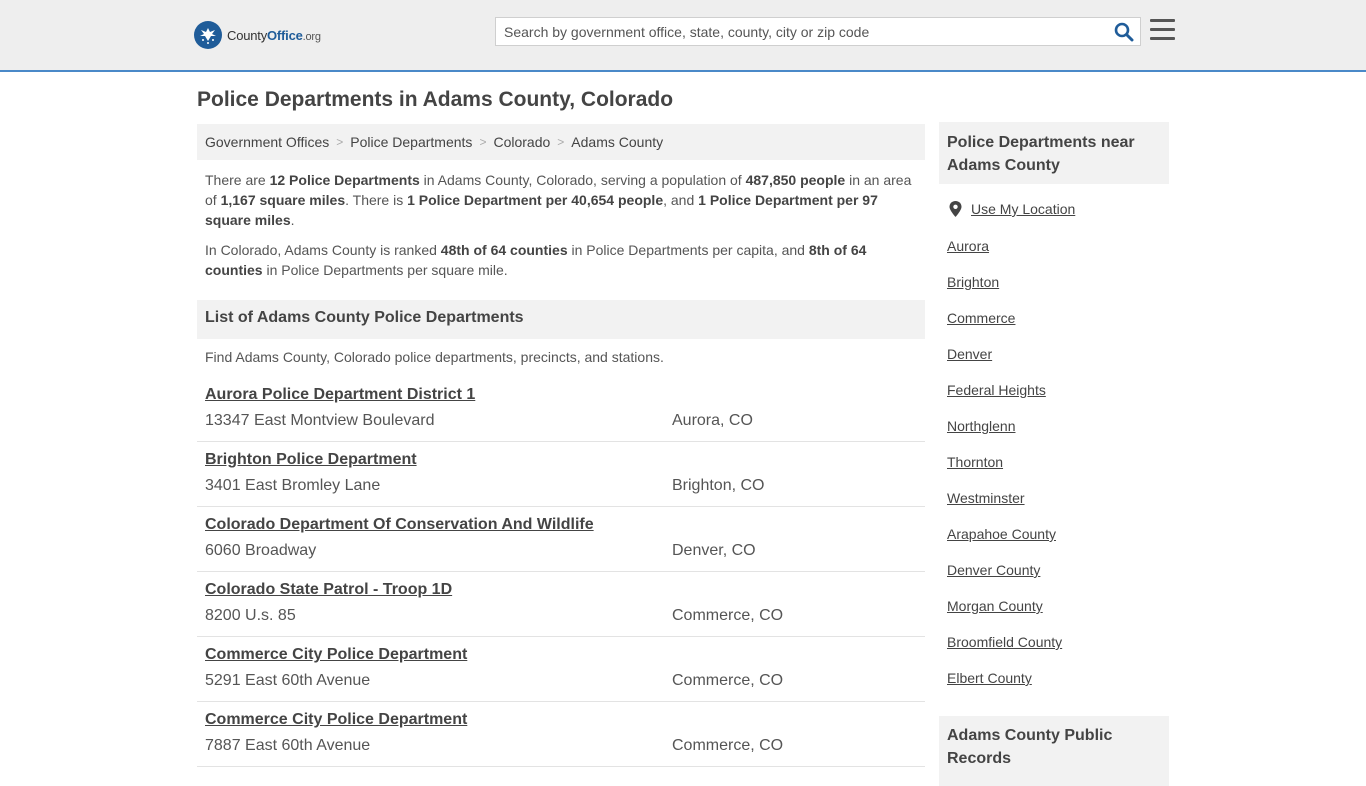 This screenshot has width=1366, height=786. Describe the element at coordinates (1004, 651) in the screenshot. I see `nearby-link: Broomfield County` at that location.